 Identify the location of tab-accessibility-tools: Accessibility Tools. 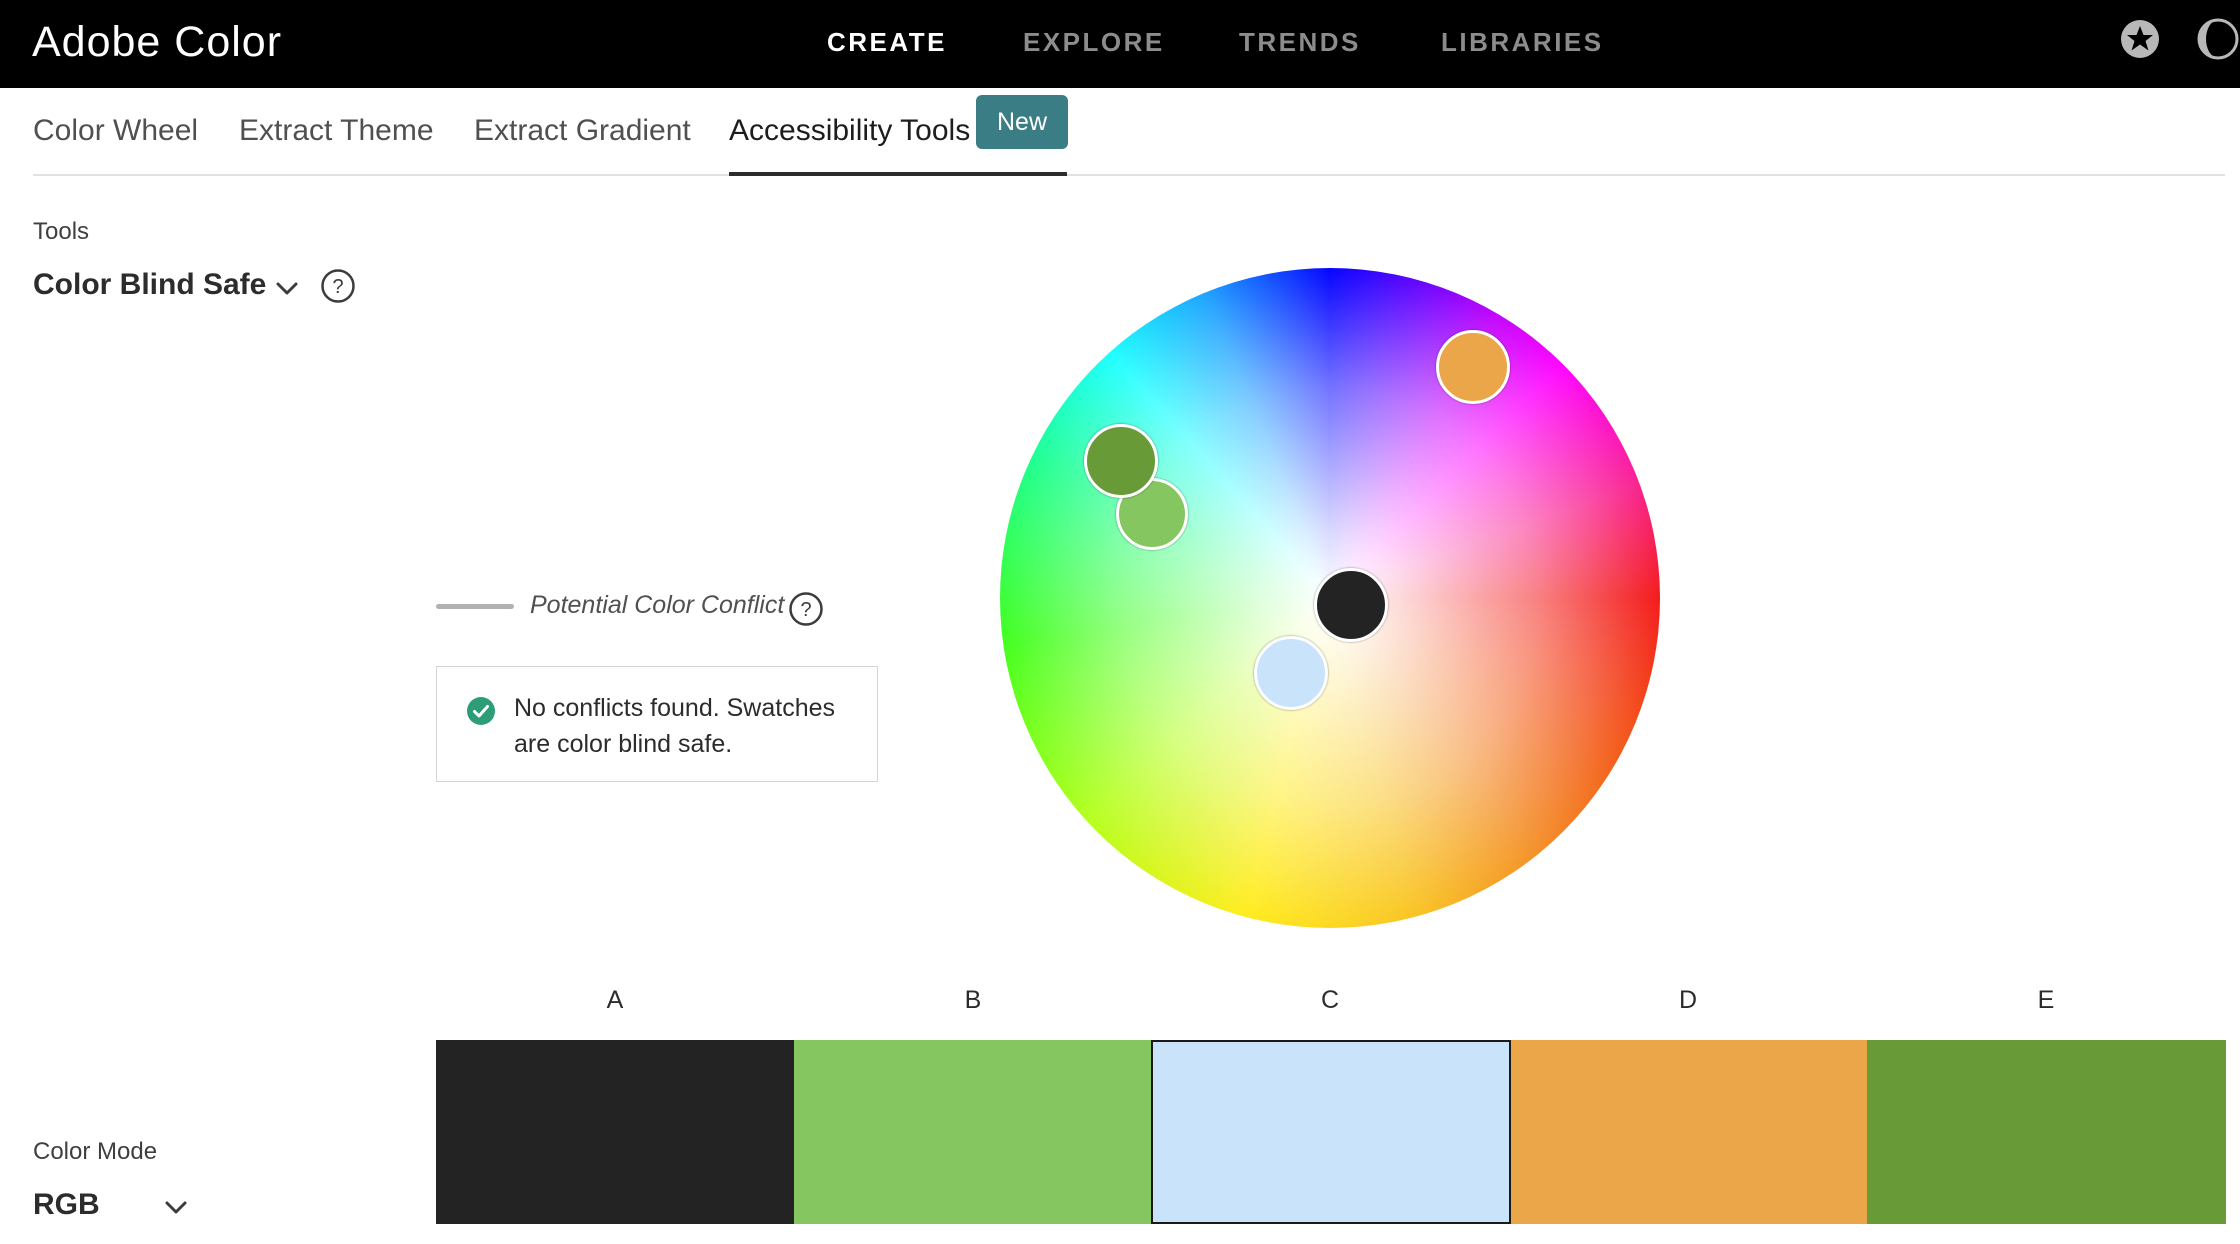
(849, 131).